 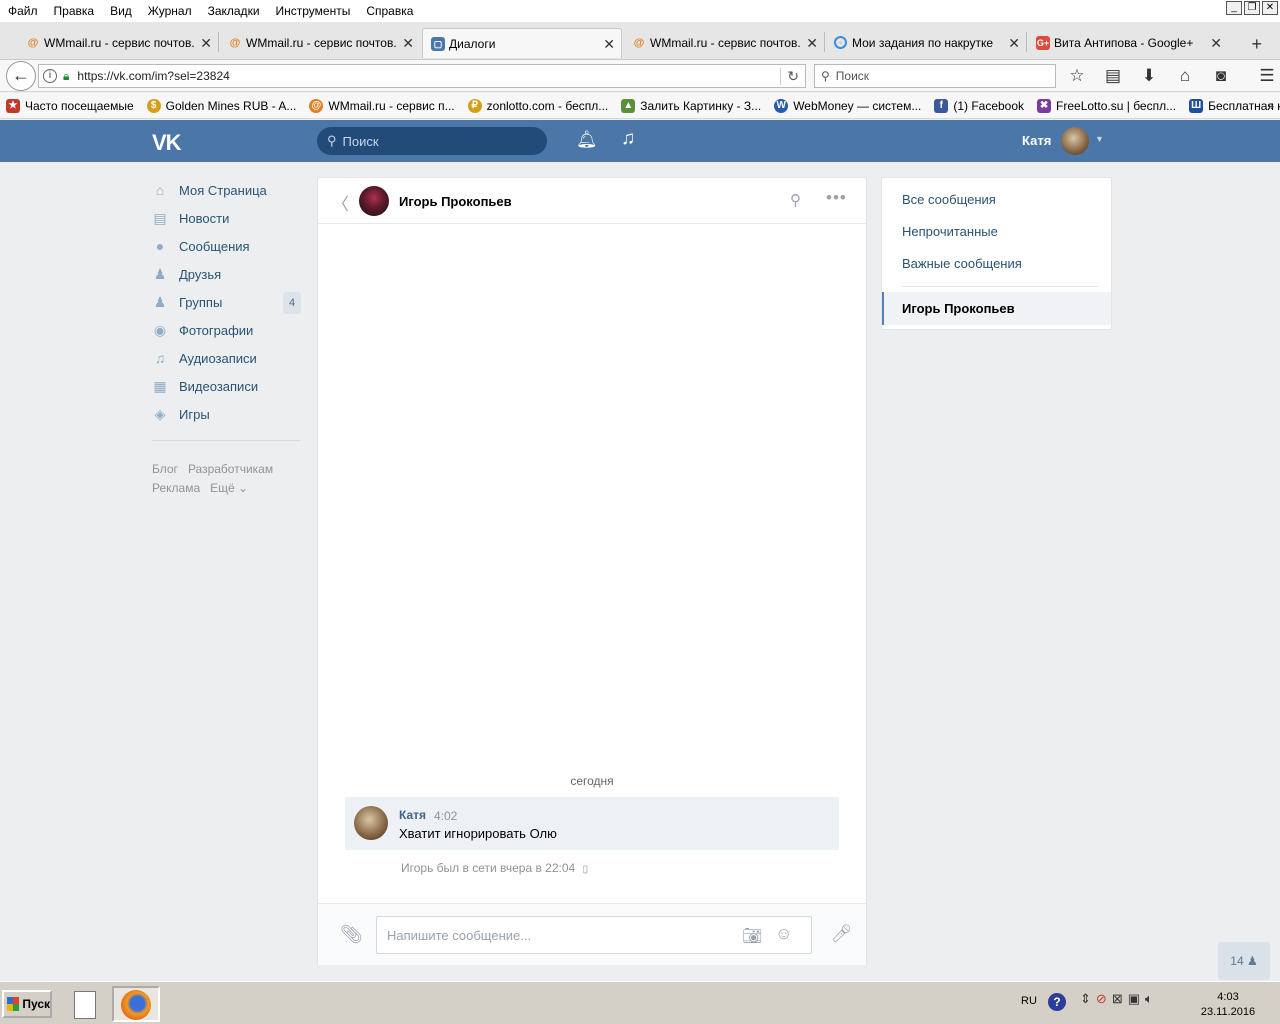 What do you see at coordinates (389, 11) in the screenshot?
I see `menu-help: Справка` at bounding box center [389, 11].